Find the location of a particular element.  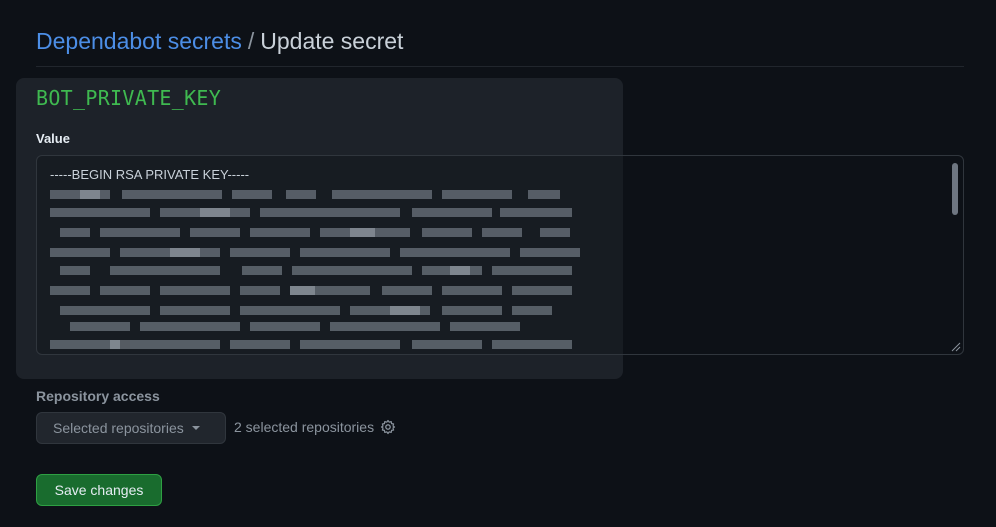

repository-access-select-label: Selected repositories is located at coordinates (118, 428).